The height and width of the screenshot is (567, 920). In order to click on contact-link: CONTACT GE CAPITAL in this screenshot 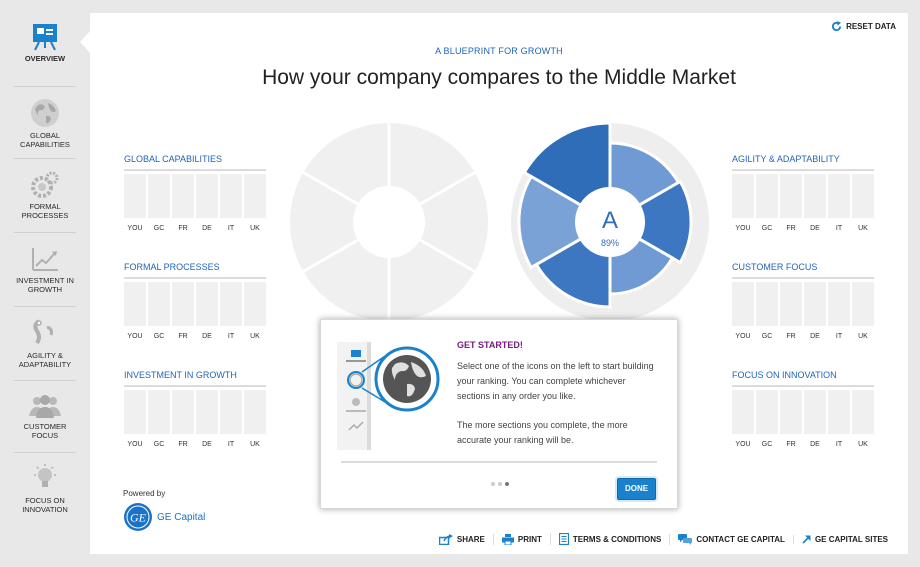, I will do `click(731, 539)`.